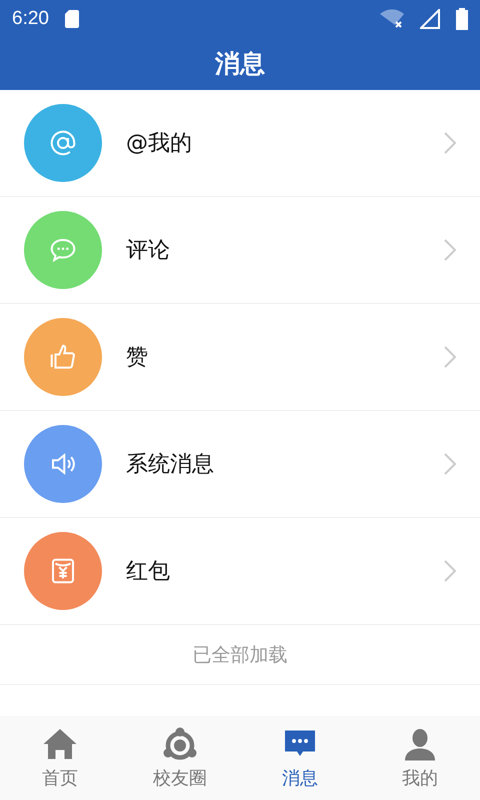  Describe the element at coordinates (300, 758) in the screenshot. I see `nav-tab: 消息` at that location.